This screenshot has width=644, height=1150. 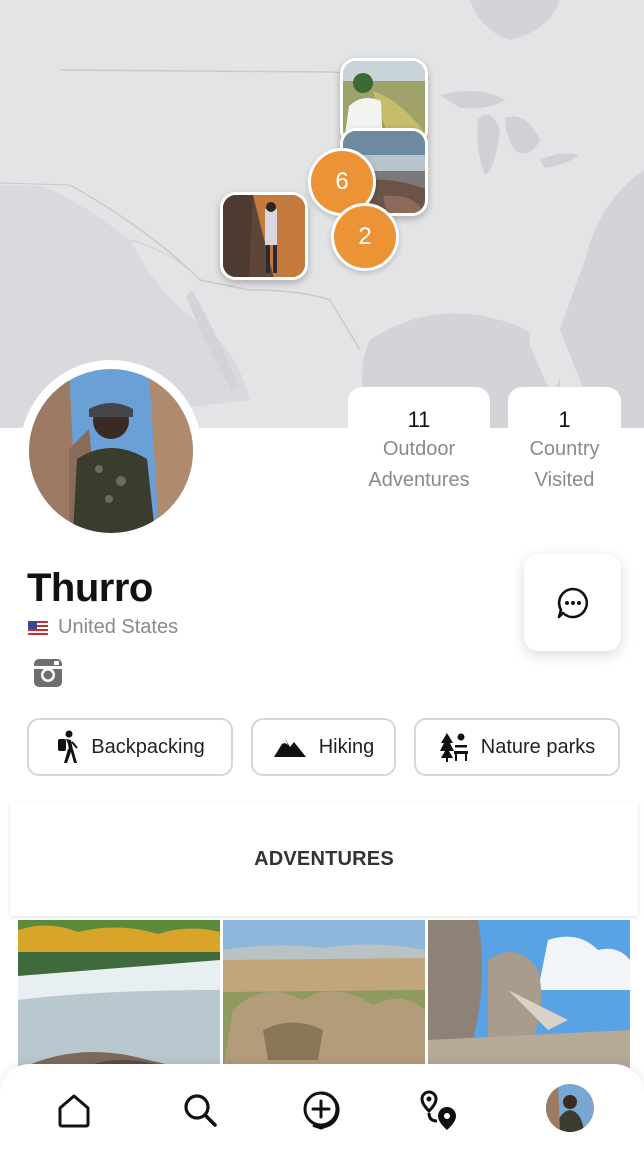 I want to click on canyon-photo, so click(x=264, y=236).